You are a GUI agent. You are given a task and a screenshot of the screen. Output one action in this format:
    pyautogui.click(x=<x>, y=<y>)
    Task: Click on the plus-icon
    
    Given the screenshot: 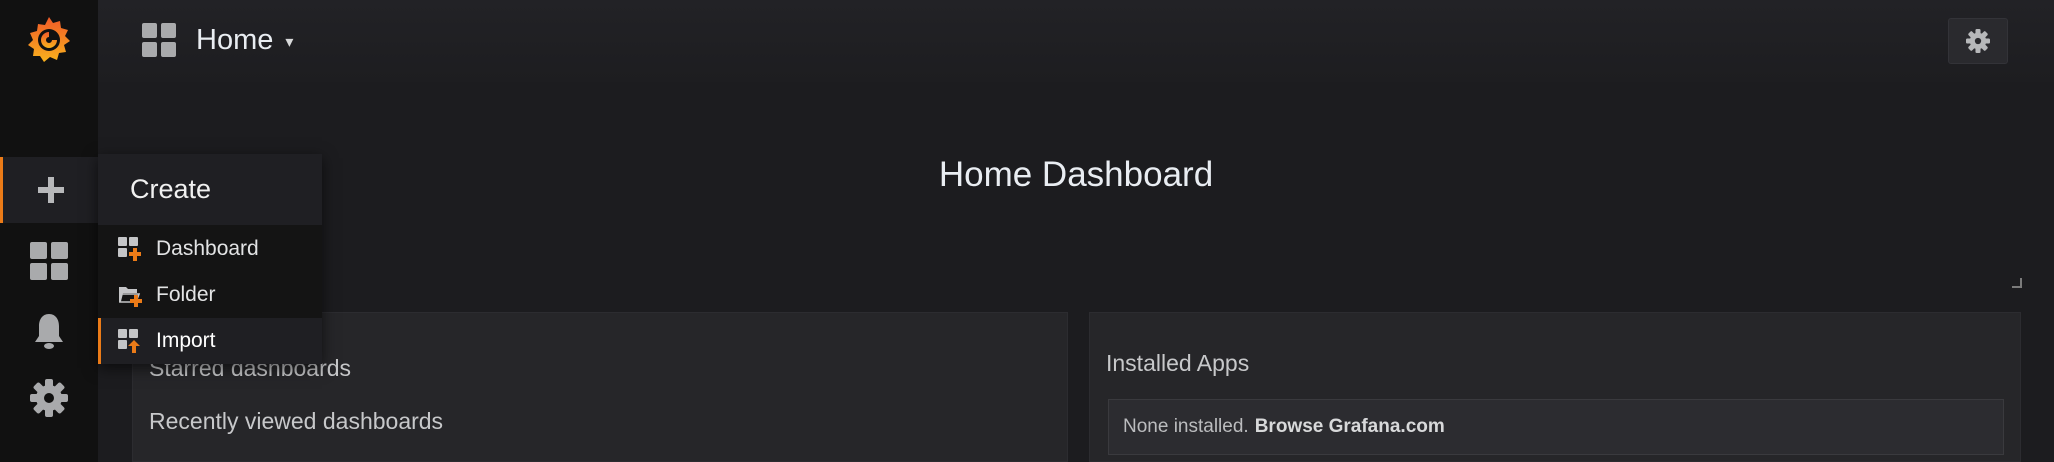 What is the action you would take?
    pyautogui.click(x=51, y=190)
    